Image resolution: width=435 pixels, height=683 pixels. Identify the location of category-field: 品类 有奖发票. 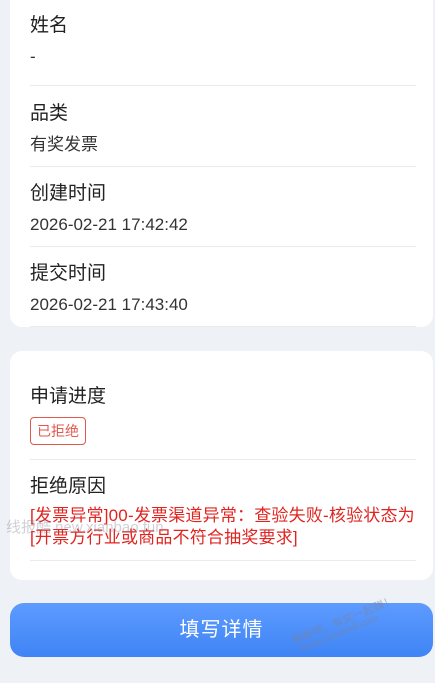
(223, 134).